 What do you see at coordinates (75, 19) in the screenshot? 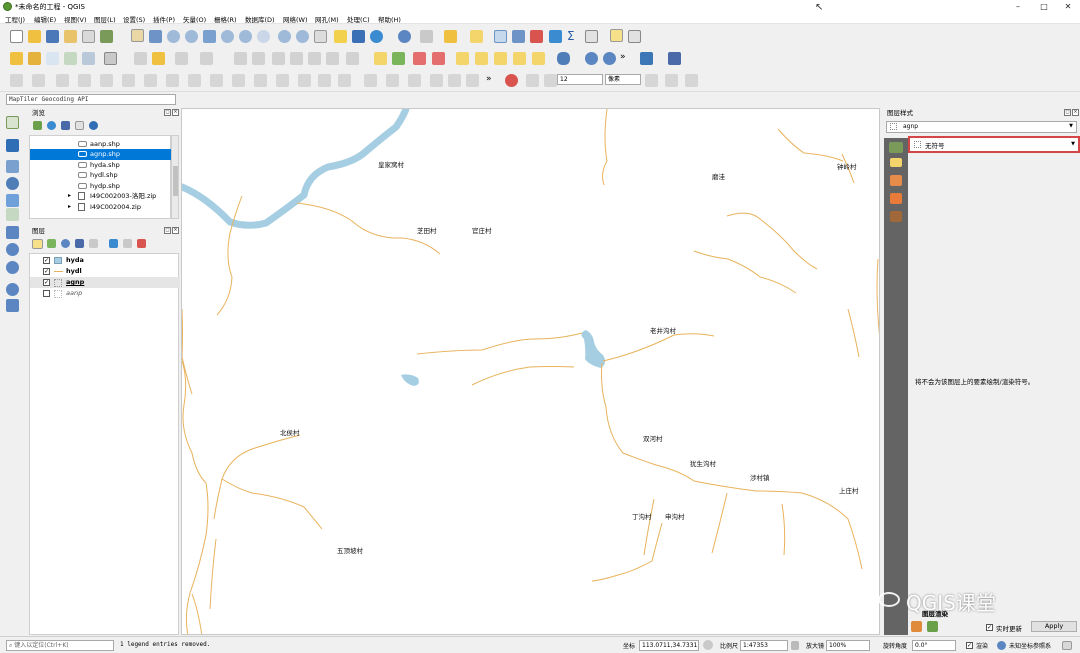
I see `menu-view: 视图(V)` at bounding box center [75, 19].